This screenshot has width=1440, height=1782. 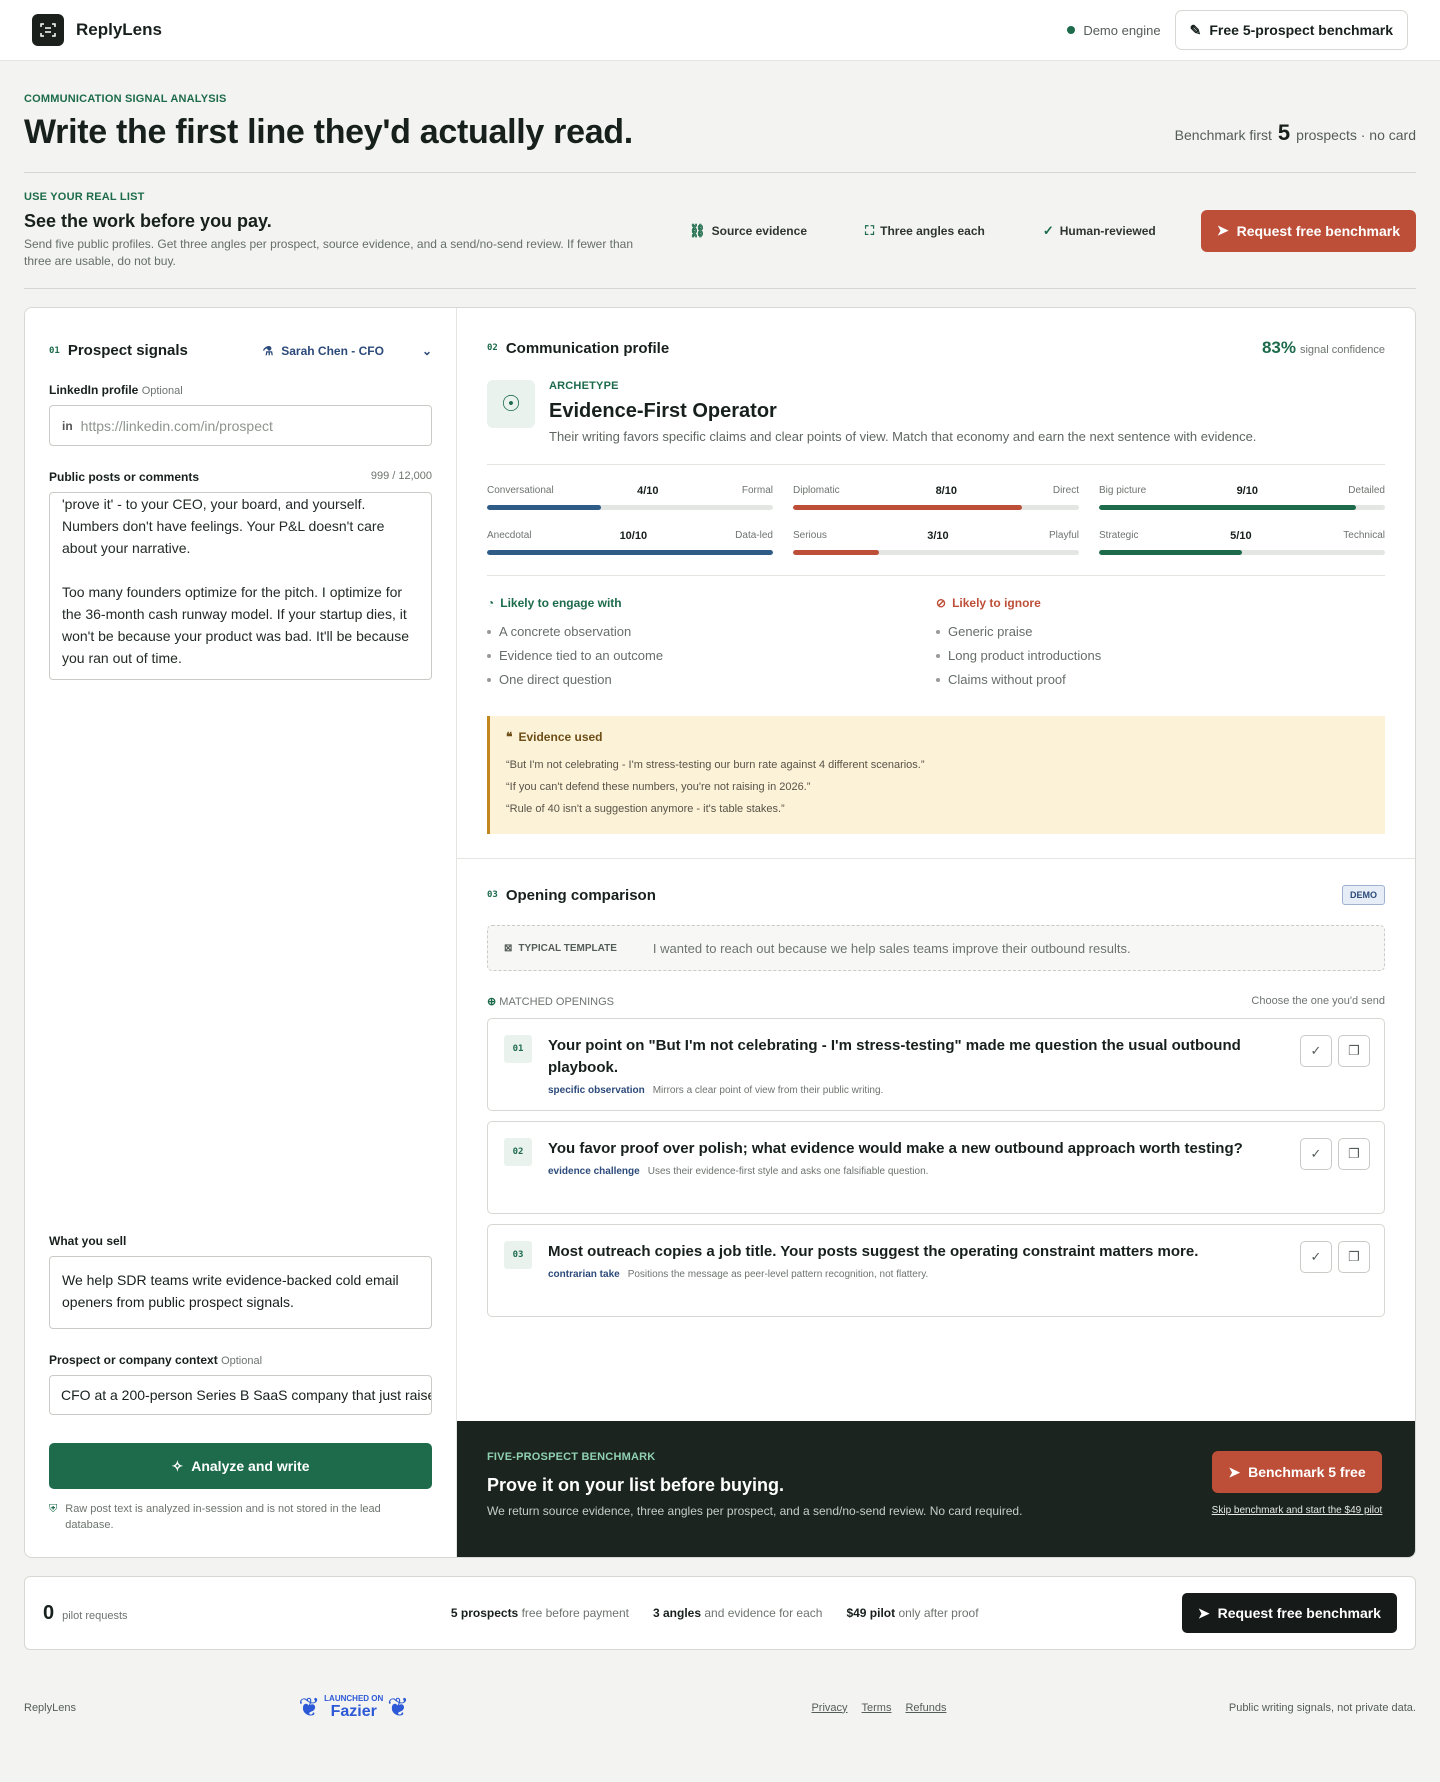 I want to click on status-dot-icon, so click(x=1071, y=30).